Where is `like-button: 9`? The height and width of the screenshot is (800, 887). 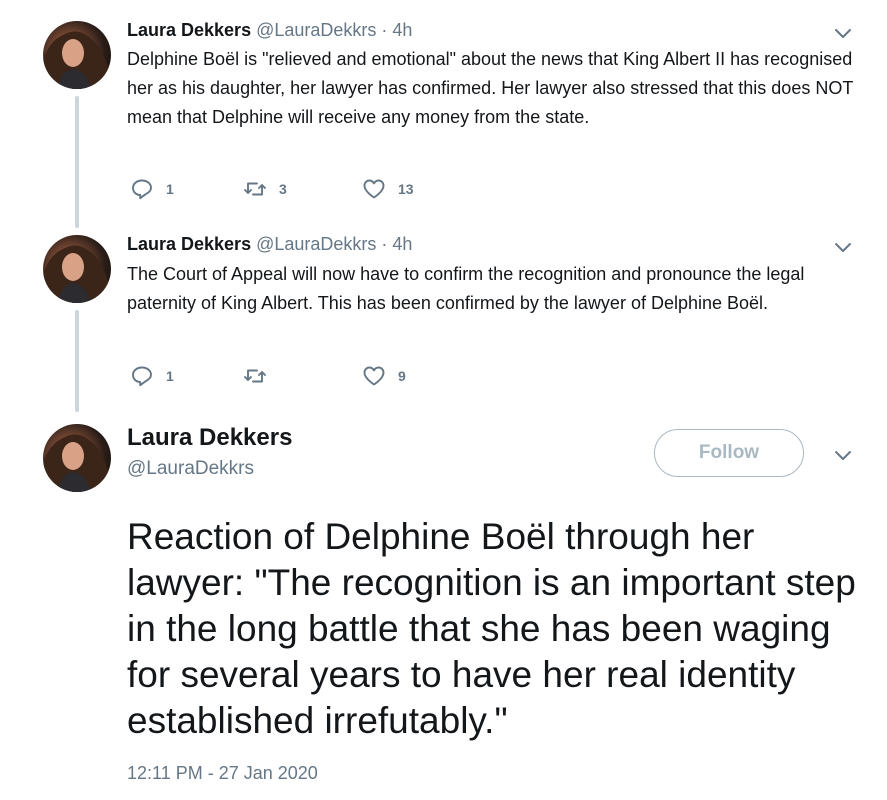
like-button: 9 is located at coordinates (384, 376).